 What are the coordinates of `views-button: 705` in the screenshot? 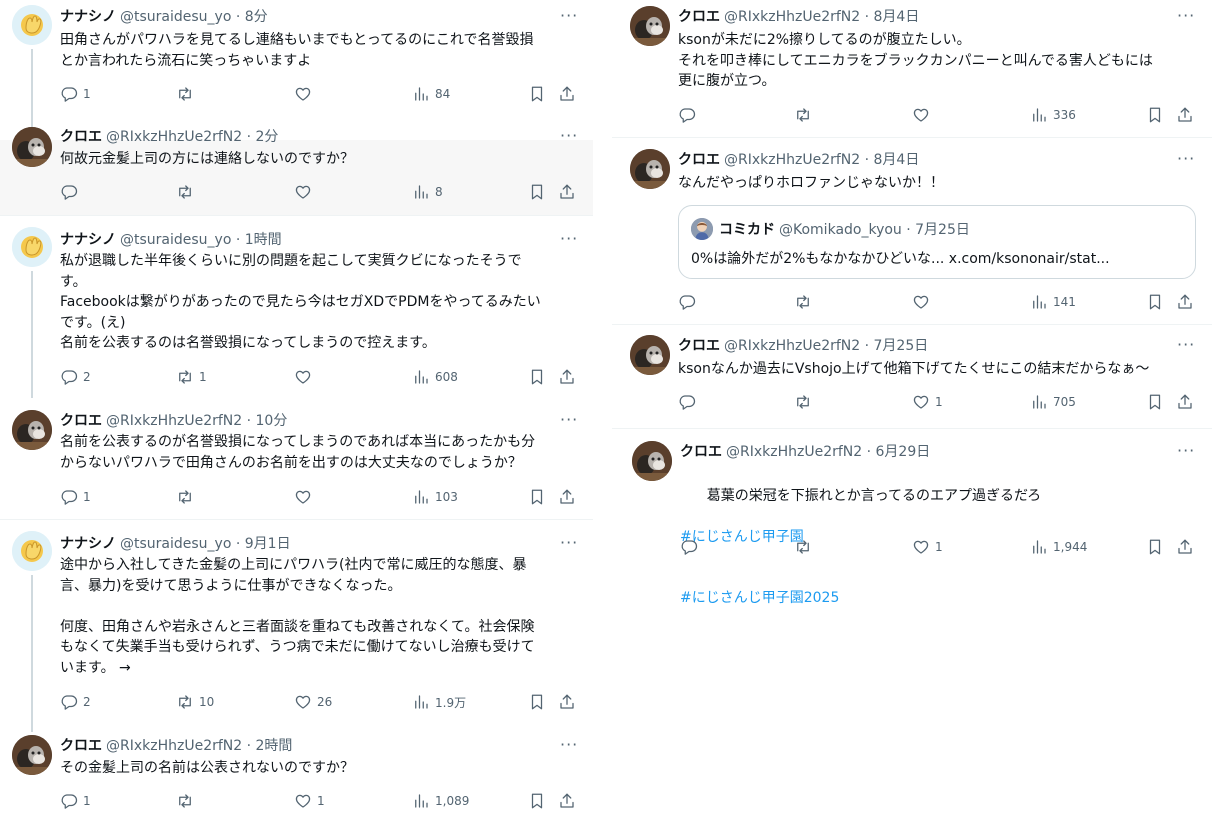 It's located at (1053, 402).